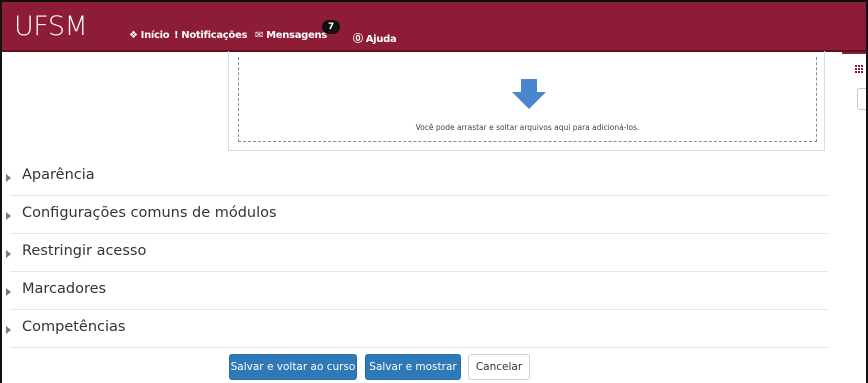 The image size is (868, 383). I want to click on section-title: Aparência, so click(58, 175).